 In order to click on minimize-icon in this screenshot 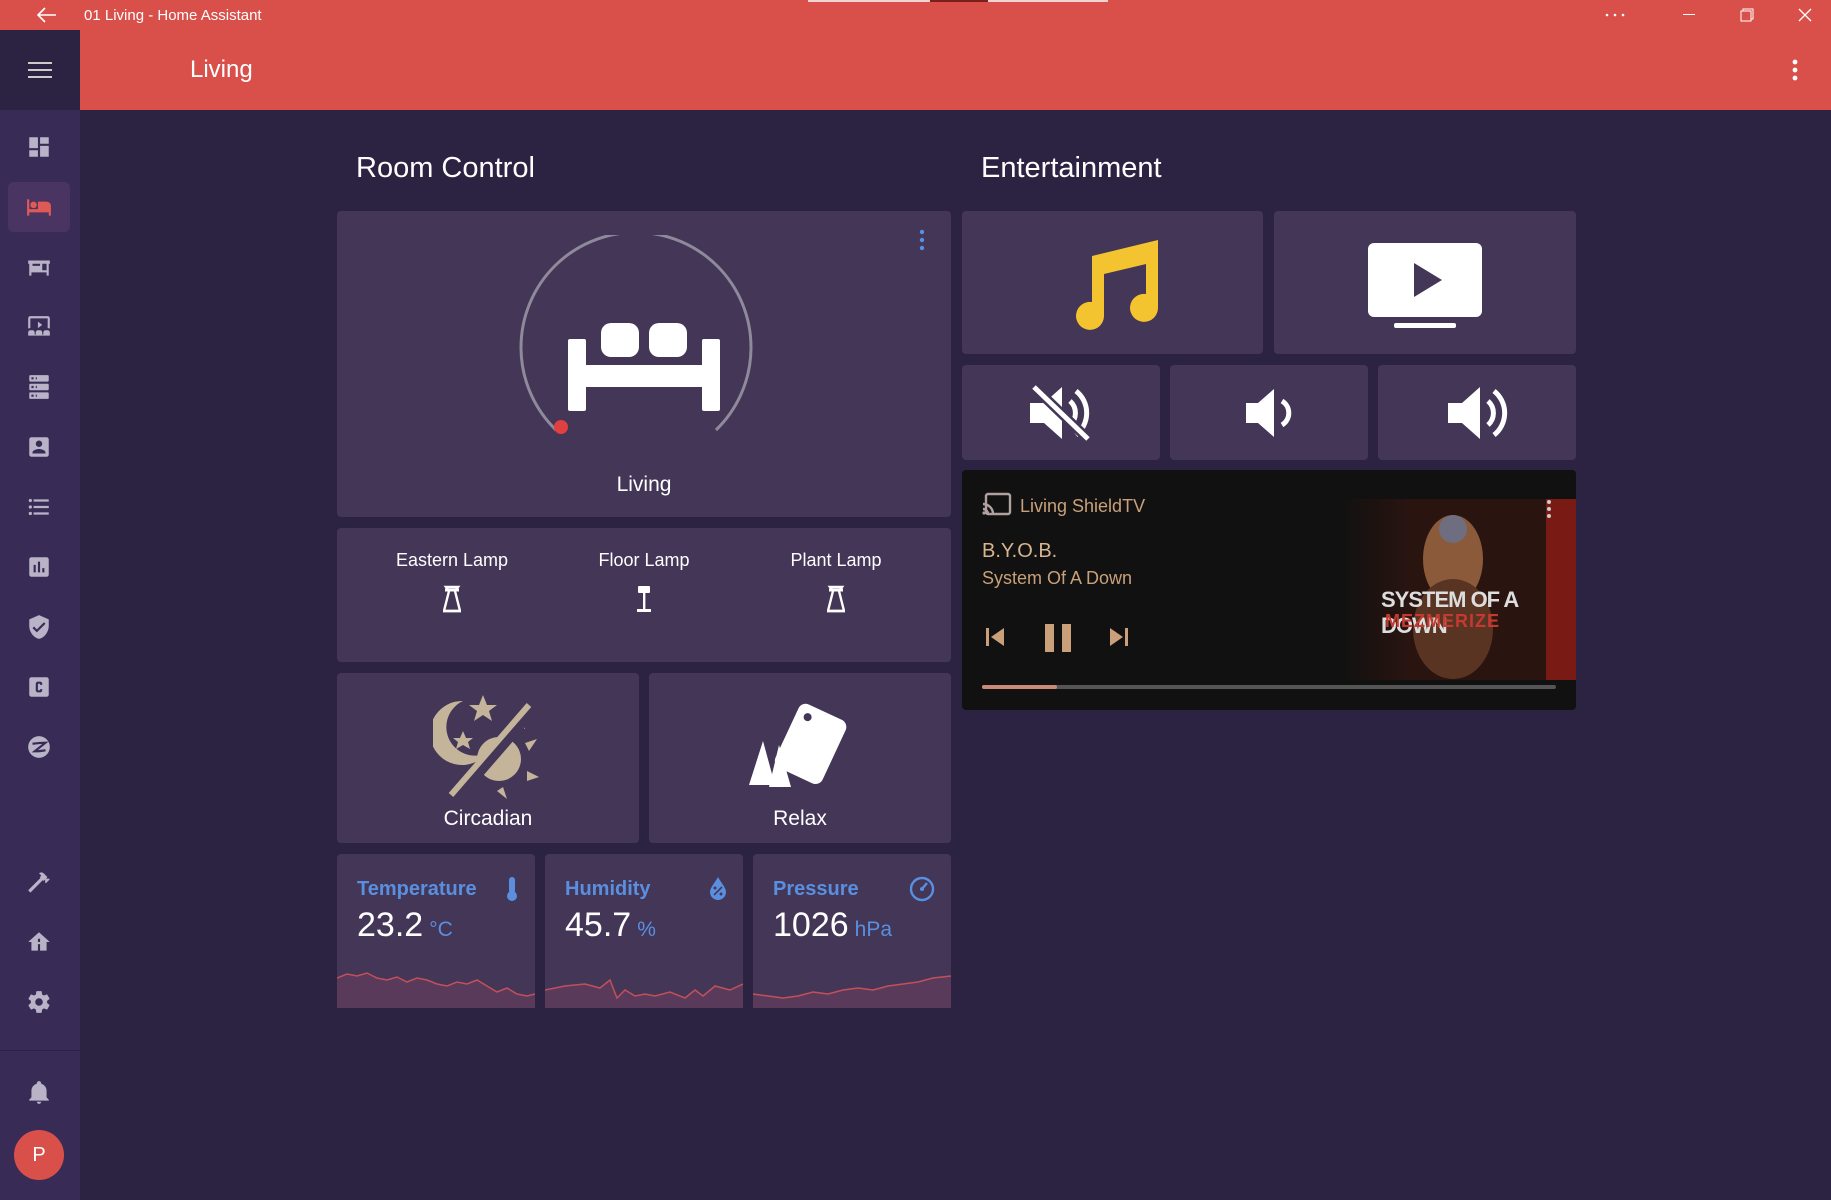, I will do `click(1689, 14)`.